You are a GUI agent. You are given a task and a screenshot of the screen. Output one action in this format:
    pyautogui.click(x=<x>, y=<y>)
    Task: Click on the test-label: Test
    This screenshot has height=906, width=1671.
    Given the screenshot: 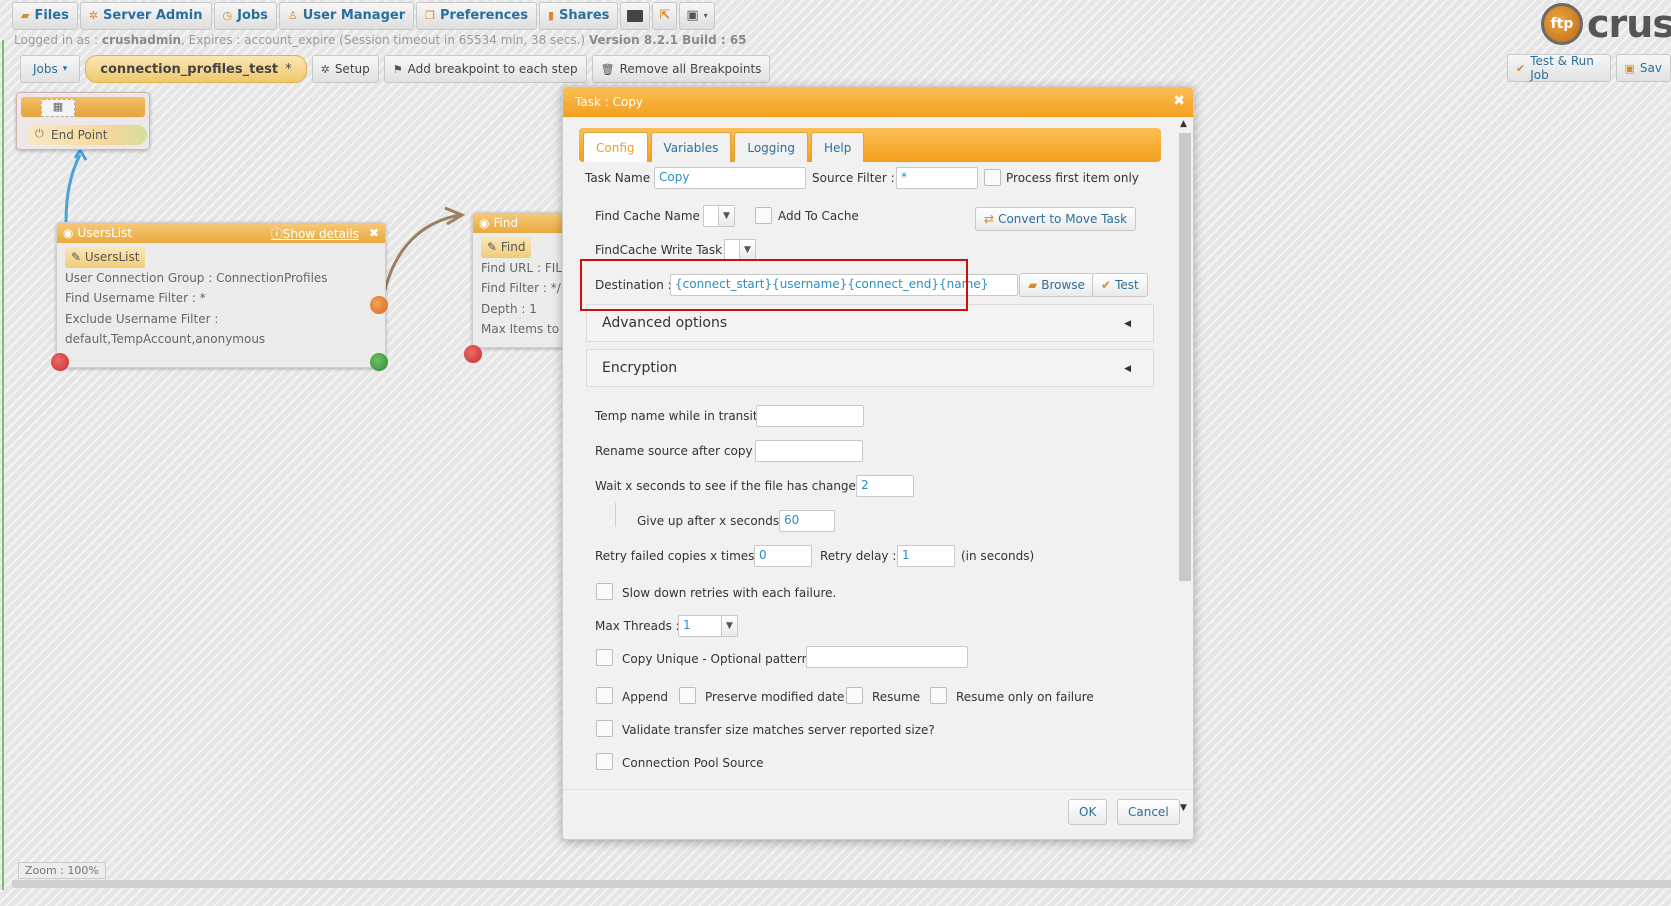 What is the action you would take?
    pyautogui.click(x=1127, y=285)
    